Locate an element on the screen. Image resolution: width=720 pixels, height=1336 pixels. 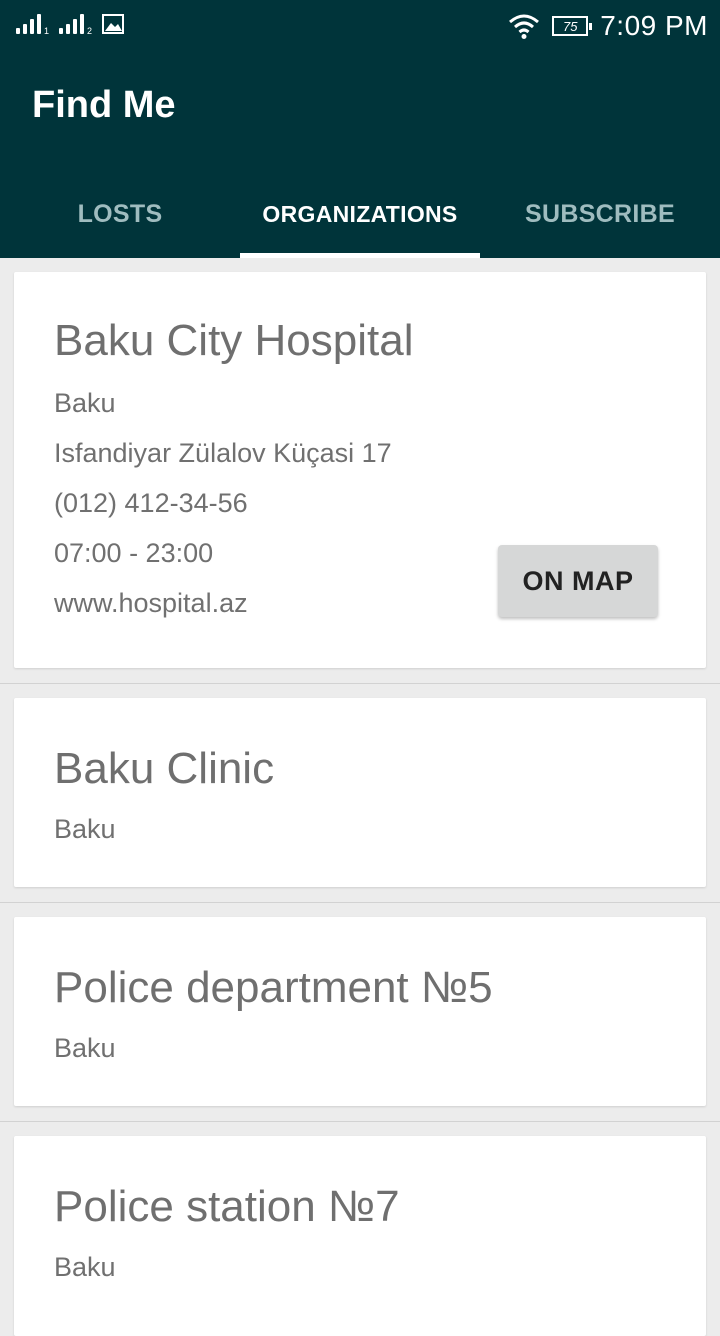
organization-hours: 07:00 - 23:00 is located at coordinates (134, 553).